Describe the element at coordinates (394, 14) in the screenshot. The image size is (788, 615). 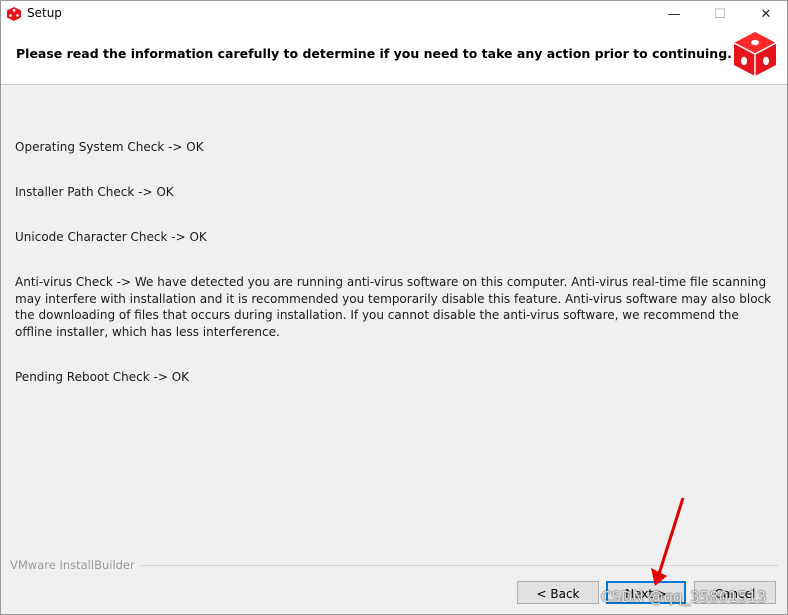
I see `title-bar: Setup — ☐ ✕` at that location.